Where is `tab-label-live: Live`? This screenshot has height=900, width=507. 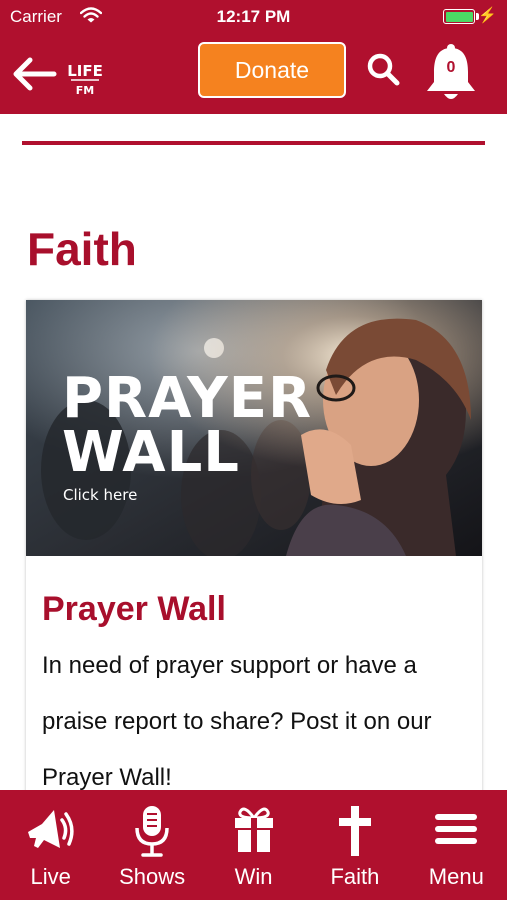 tab-label-live: Live is located at coordinates (50, 876).